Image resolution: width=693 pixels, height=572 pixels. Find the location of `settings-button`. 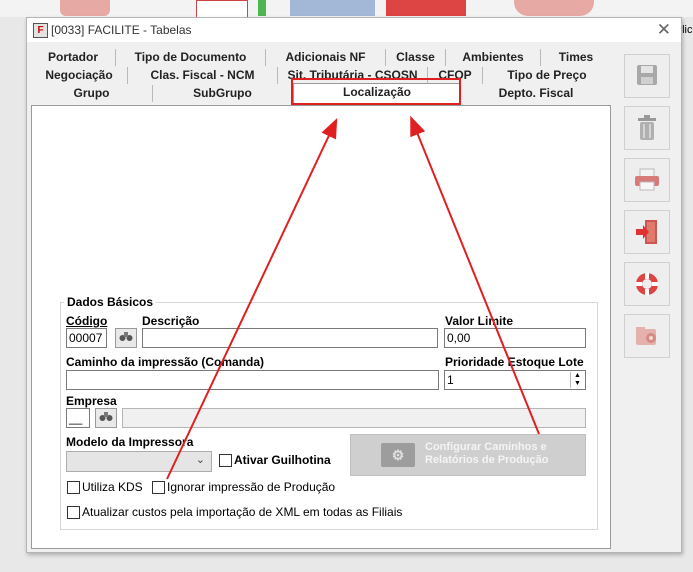

settings-button is located at coordinates (647, 336).